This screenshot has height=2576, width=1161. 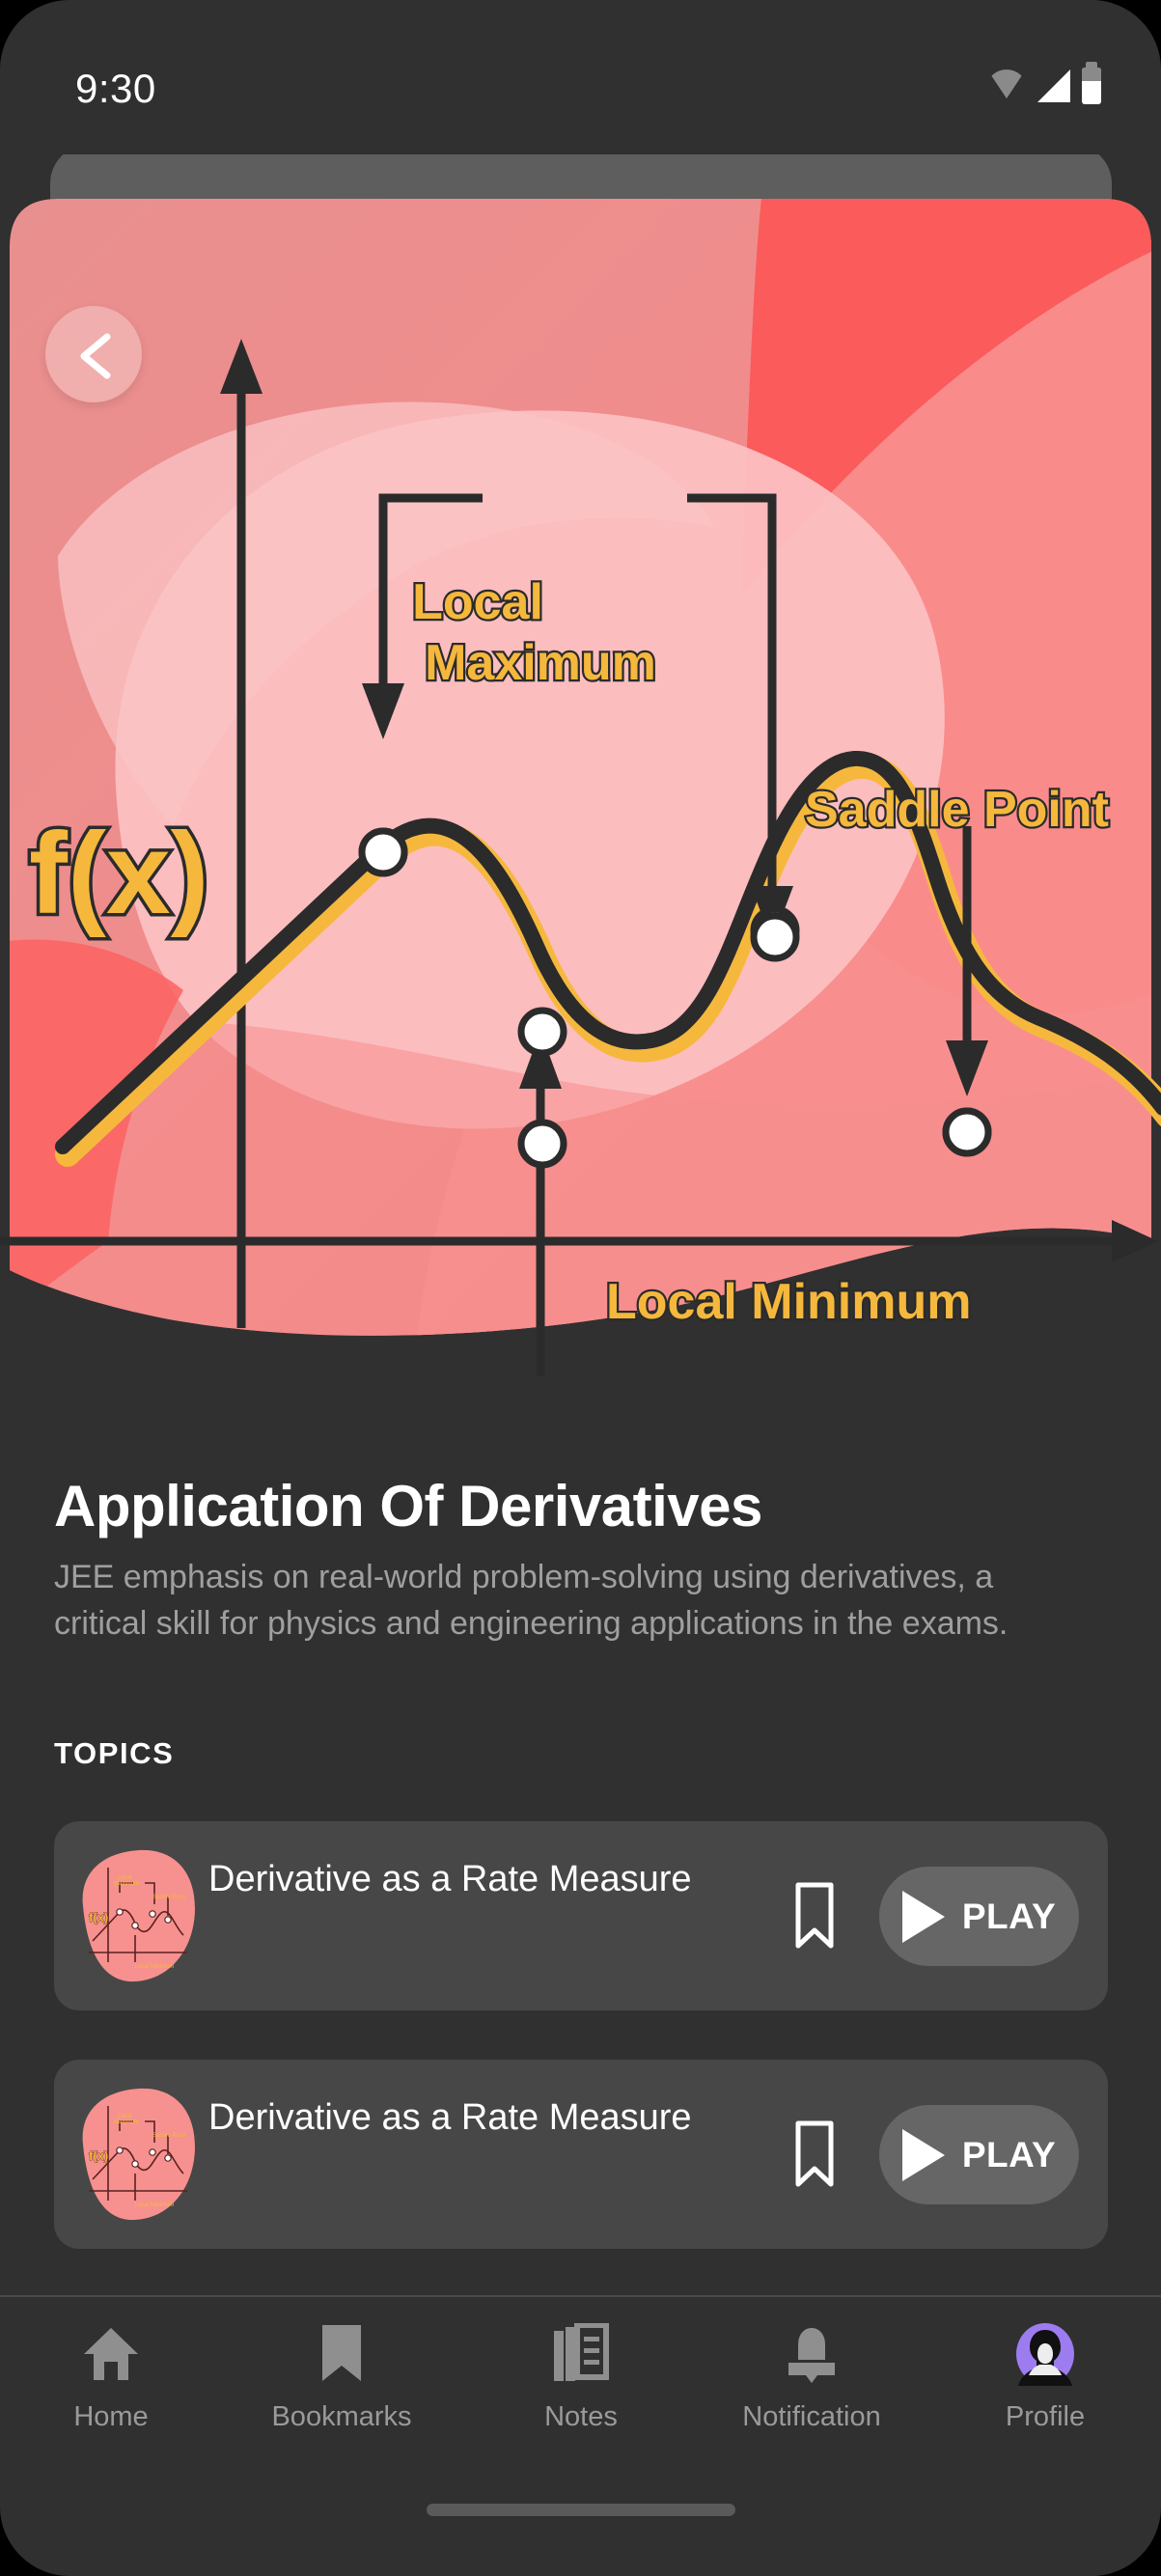 What do you see at coordinates (119, 873) in the screenshot?
I see `fx-axis-label: f(x)` at bounding box center [119, 873].